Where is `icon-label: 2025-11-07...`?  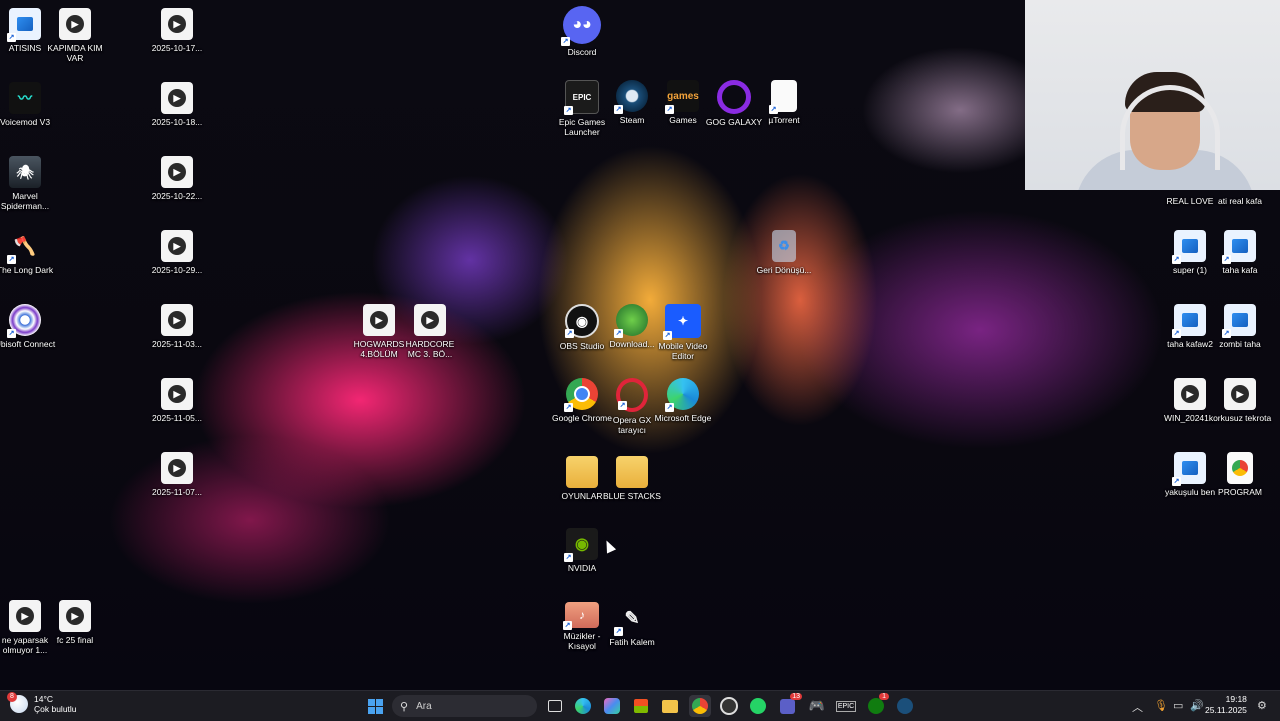
icon-label: 2025-11-07... is located at coordinates (177, 492).